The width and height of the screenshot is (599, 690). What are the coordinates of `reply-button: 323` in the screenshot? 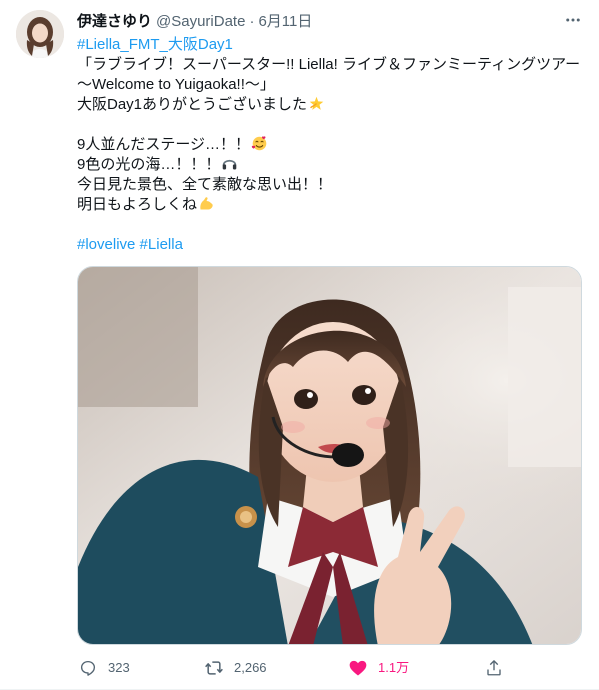 It's located at (104, 668).